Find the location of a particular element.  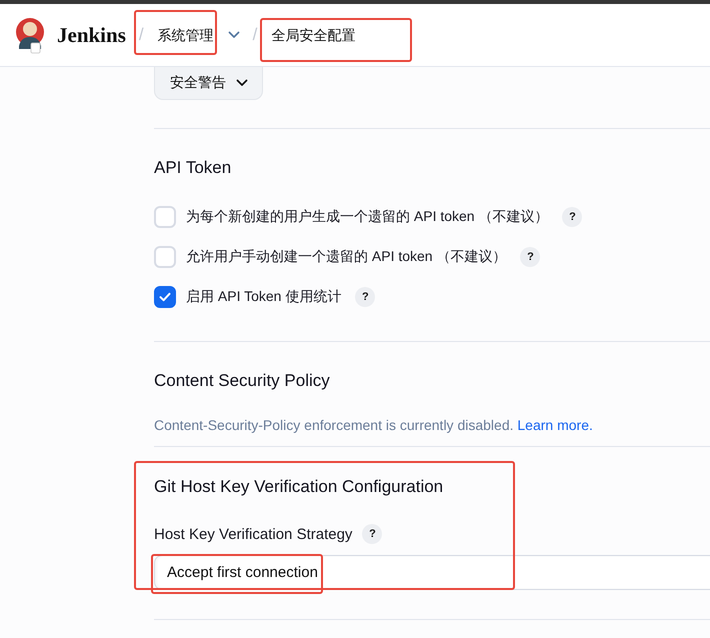

jump-menu-button: 安全警告 is located at coordinates (208, 83).